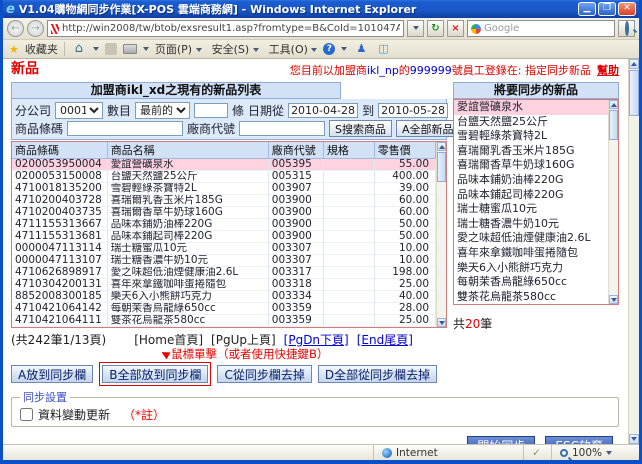 The width and height of the screenshot is (642, 464). What do you see at coordinates (531, 136) in the screenshot?
I see `sync-list-item: 雪碧輕綠茶寶特2L` at bounding box center [531, 136].